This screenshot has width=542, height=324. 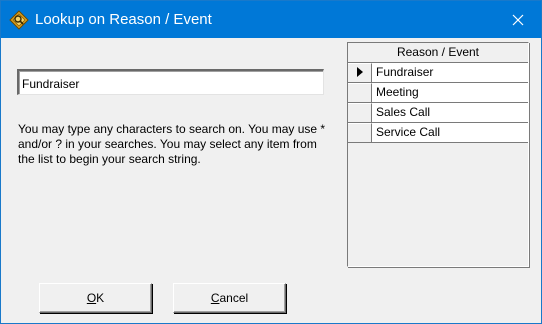 I want to click on current-row-arrow-icon, so click(x=359, y=73).